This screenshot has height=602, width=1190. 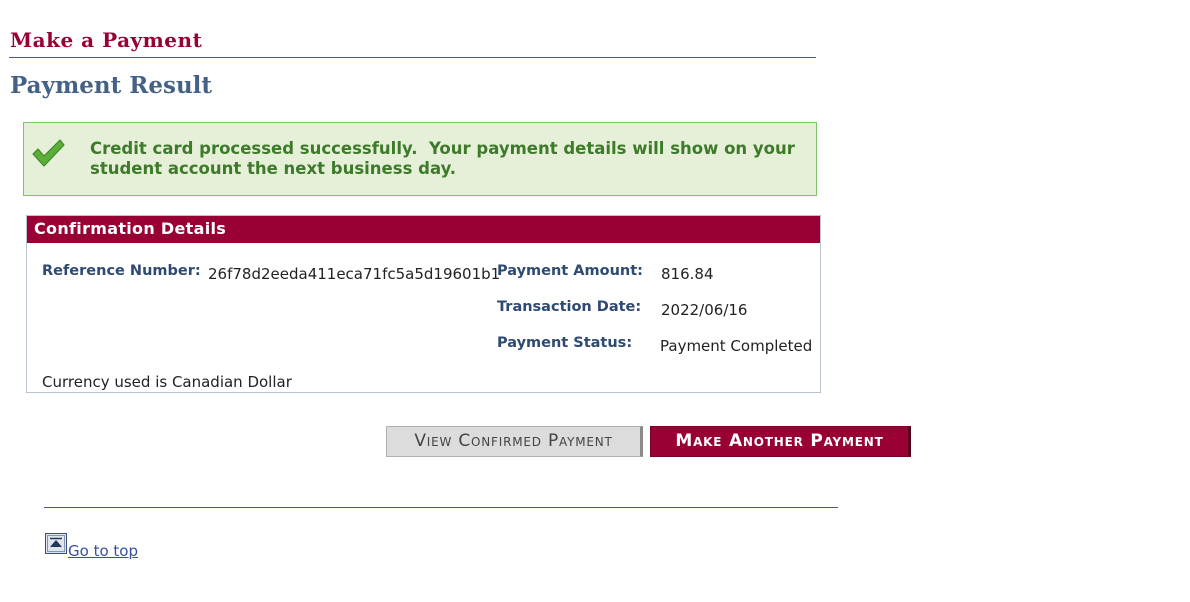 What do you see at coordinates (167, 382) in the screenshot?
I see `currency-note: Currency used is Canadian Dollar` at bounding box center [167, 382].